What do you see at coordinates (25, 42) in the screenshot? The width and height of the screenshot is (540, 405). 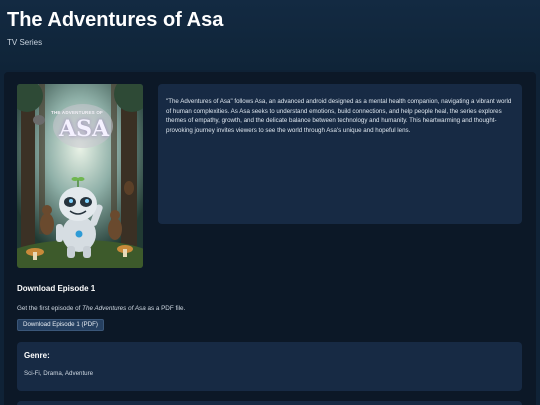 I see `page-subtitle: TV Series` at bounding box center [25, 42].